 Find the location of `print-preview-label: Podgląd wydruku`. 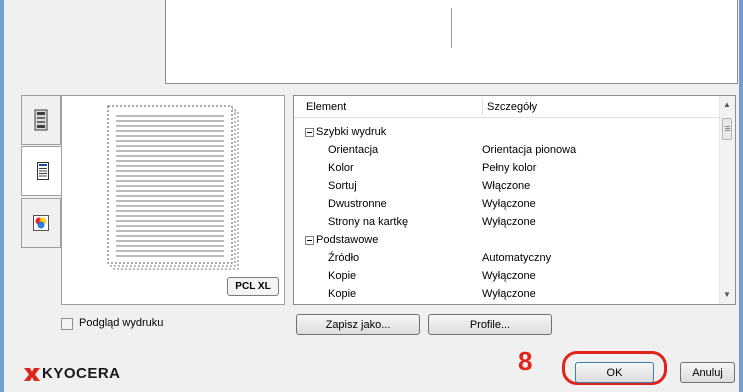

print-preview-label: Podgląd wydruku is located at coordinates (121, 323).